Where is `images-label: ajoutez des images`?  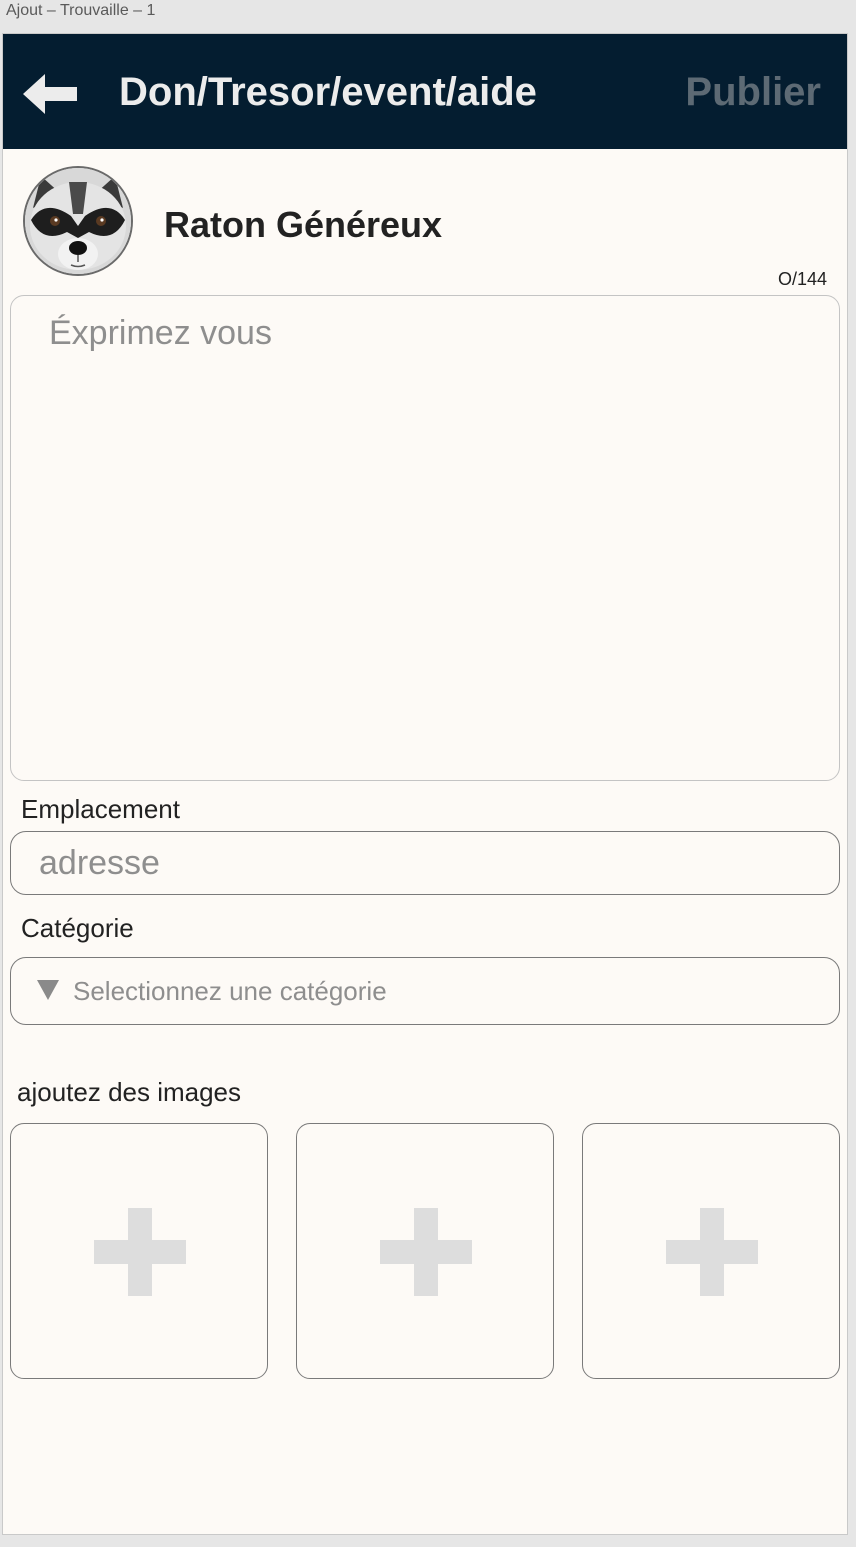
images-label: ajoutez des images is located at coordinates (129, 1092).